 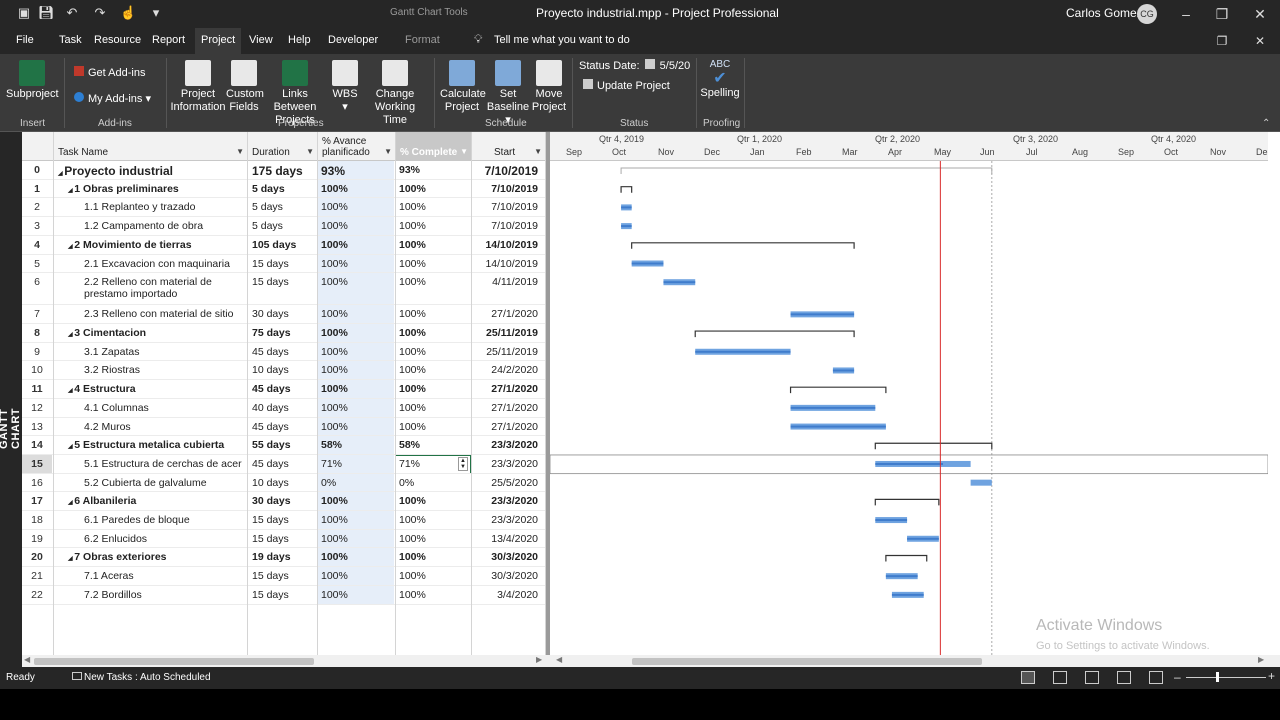 I want to click on column-percent-complete: % Complete ▼, so click(x=434, y=146).